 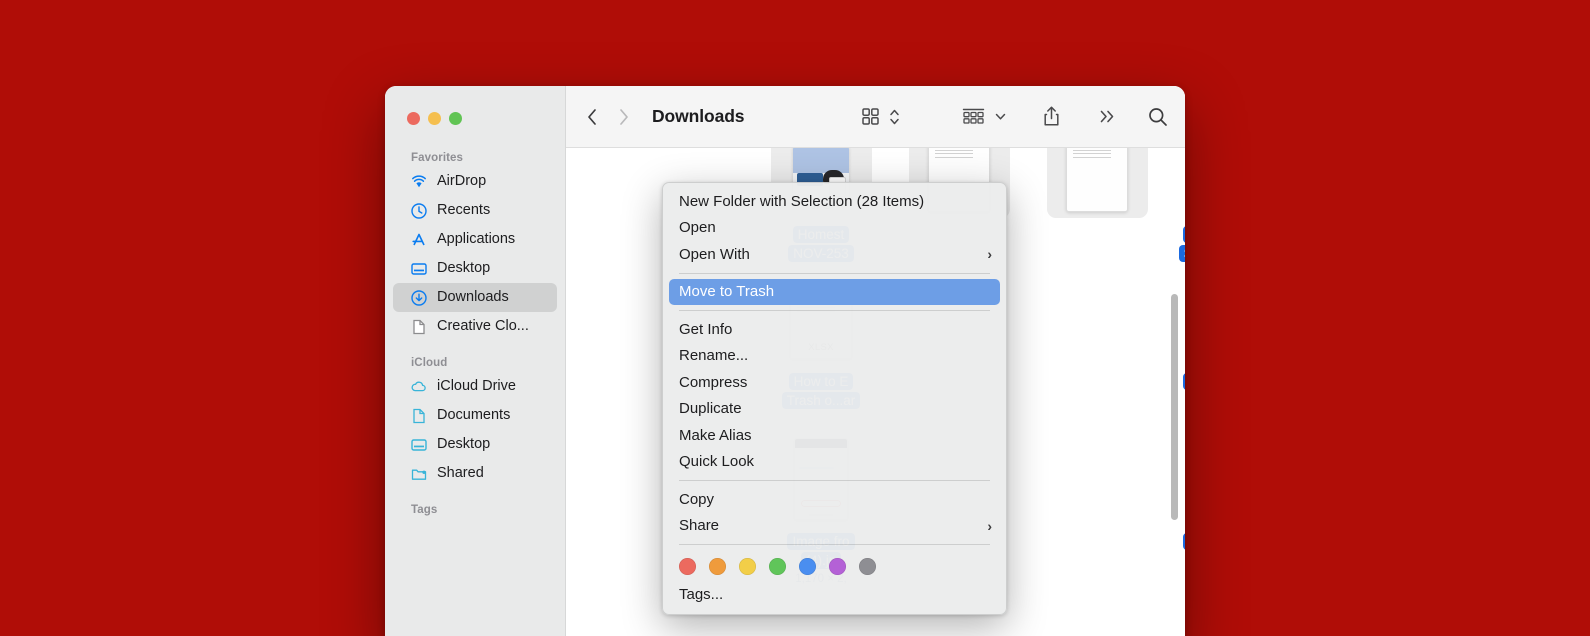 I want to click on menu-item-get-info: Get Info, so click(x=834, y=329).